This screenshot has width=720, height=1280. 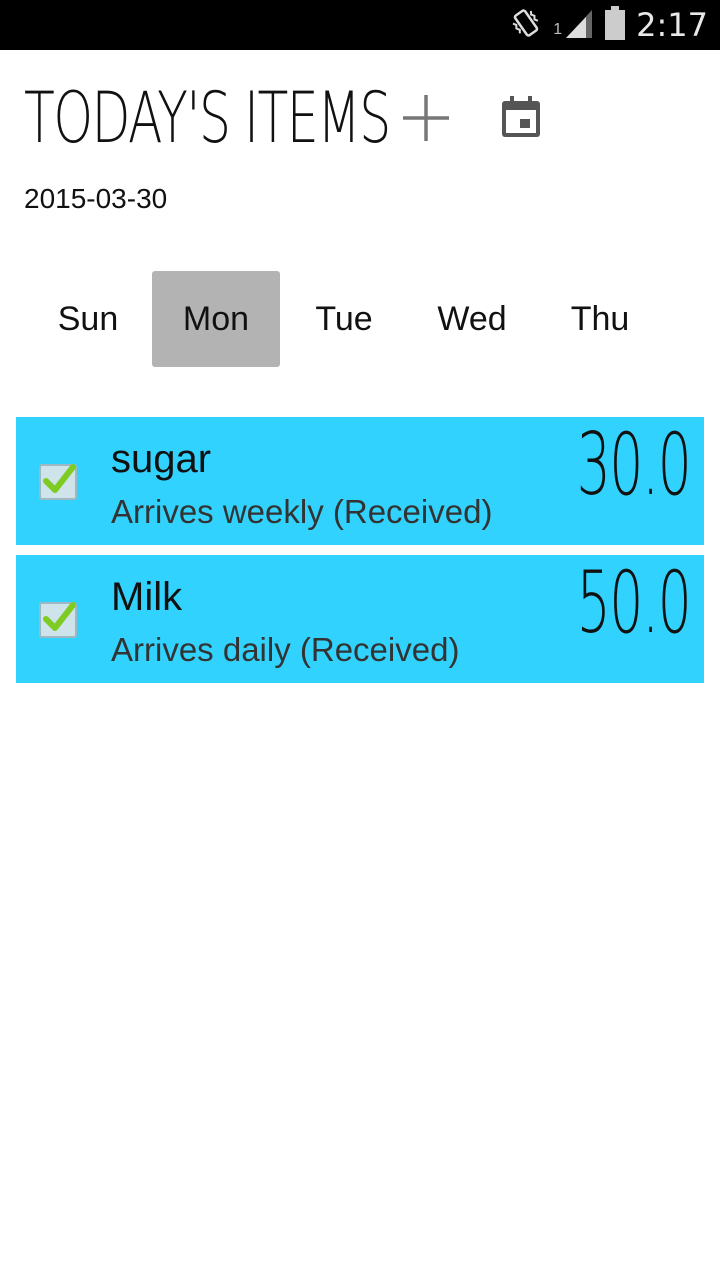 I want to click on add-button, so click(x=426, y=118).